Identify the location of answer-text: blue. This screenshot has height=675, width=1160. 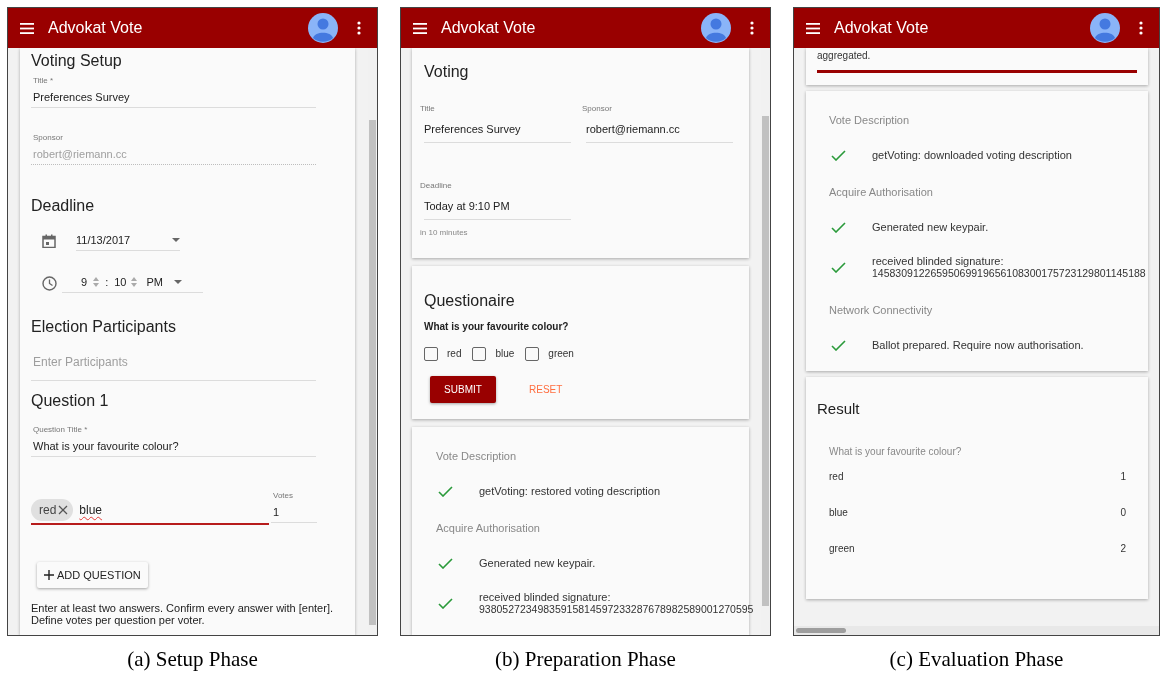
(91, 510).